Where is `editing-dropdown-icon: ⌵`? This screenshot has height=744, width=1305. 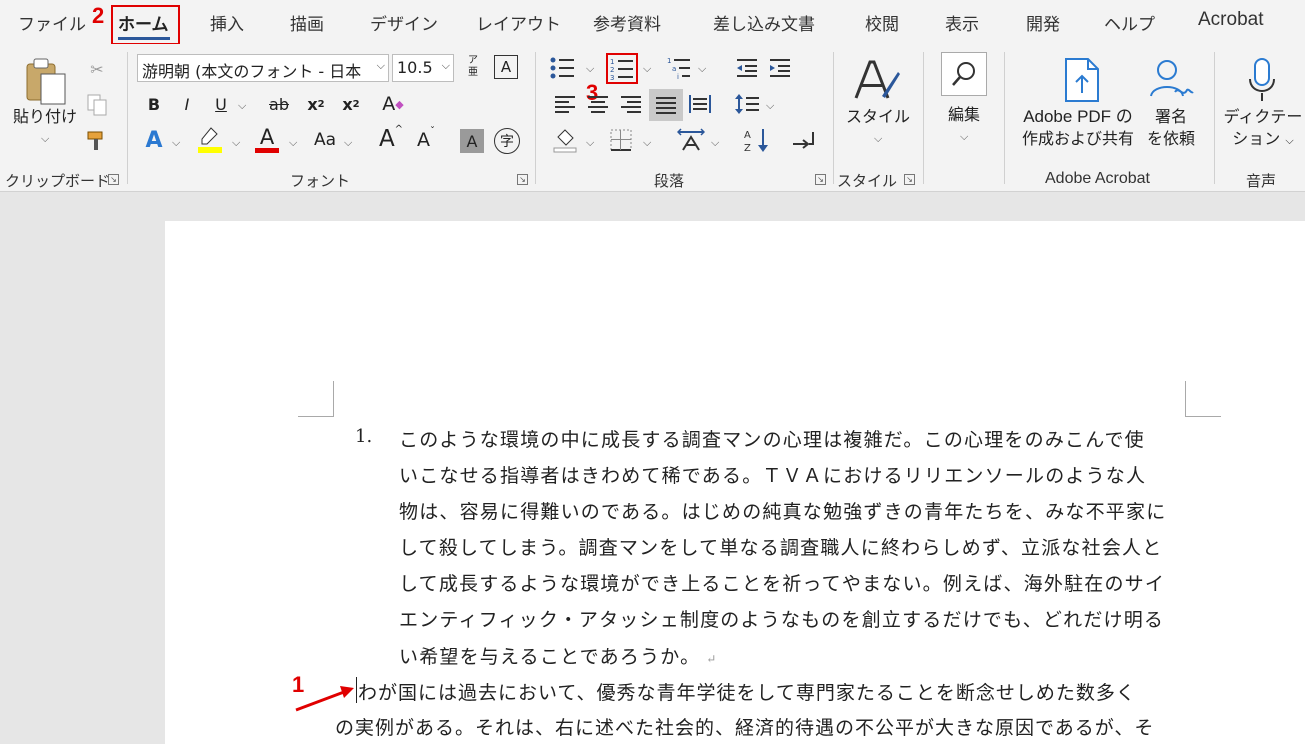 editing-dropdown-icon: ⌵ is located at coordinates (964, 137).